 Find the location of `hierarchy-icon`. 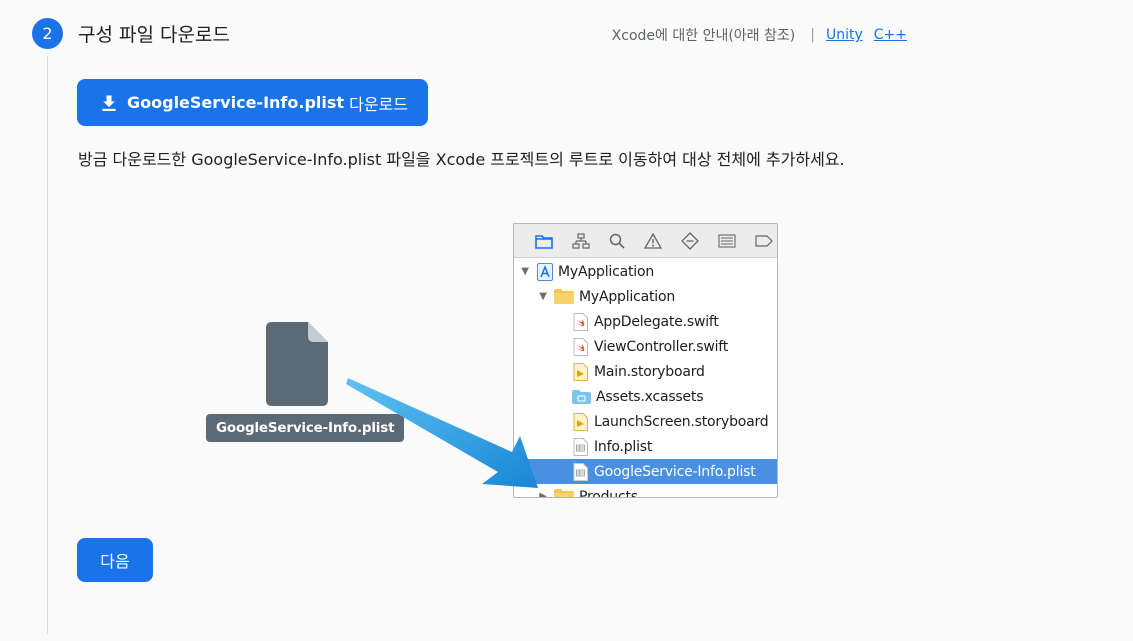

hierarchy-icon is located at coordinates (581, 240).